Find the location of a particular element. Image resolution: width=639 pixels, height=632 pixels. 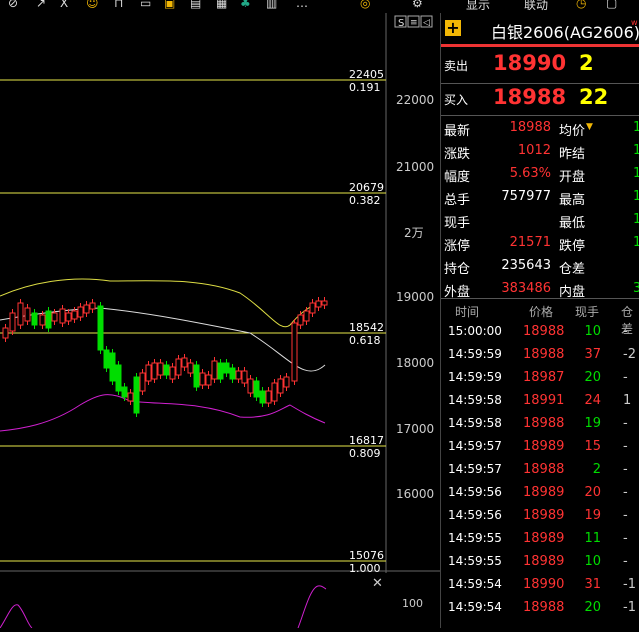

calendar-icon: ▤ is located at coordinates (195, 5).